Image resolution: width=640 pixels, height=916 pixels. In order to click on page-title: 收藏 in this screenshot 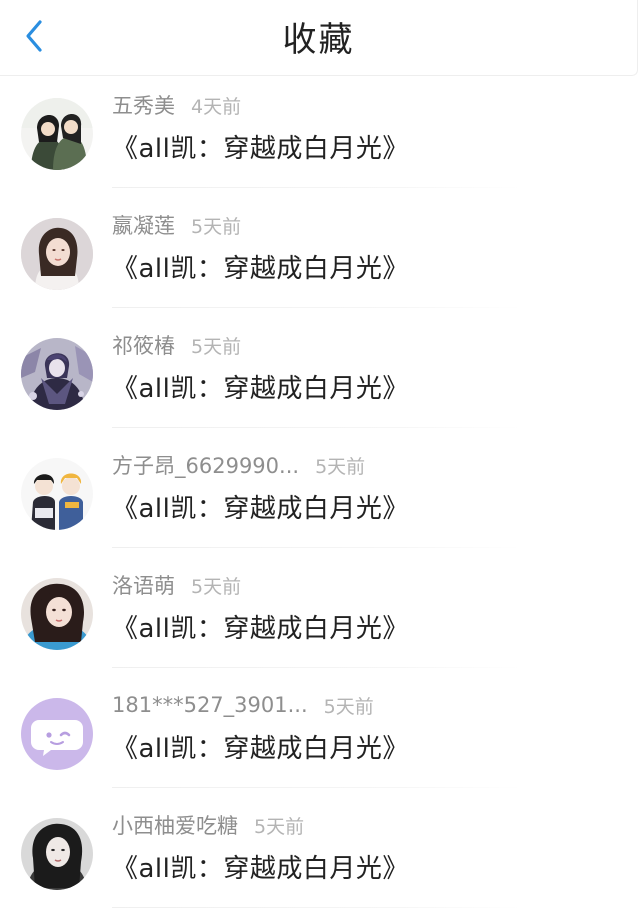, I will do `click(318, 40)`.